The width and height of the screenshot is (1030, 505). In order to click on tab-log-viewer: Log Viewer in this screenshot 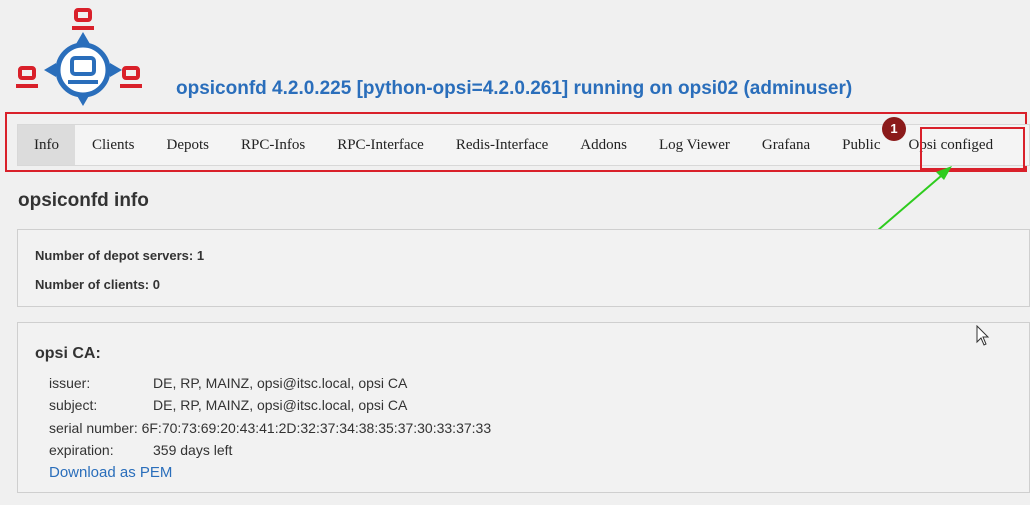, I will do `click(694, 145)`.